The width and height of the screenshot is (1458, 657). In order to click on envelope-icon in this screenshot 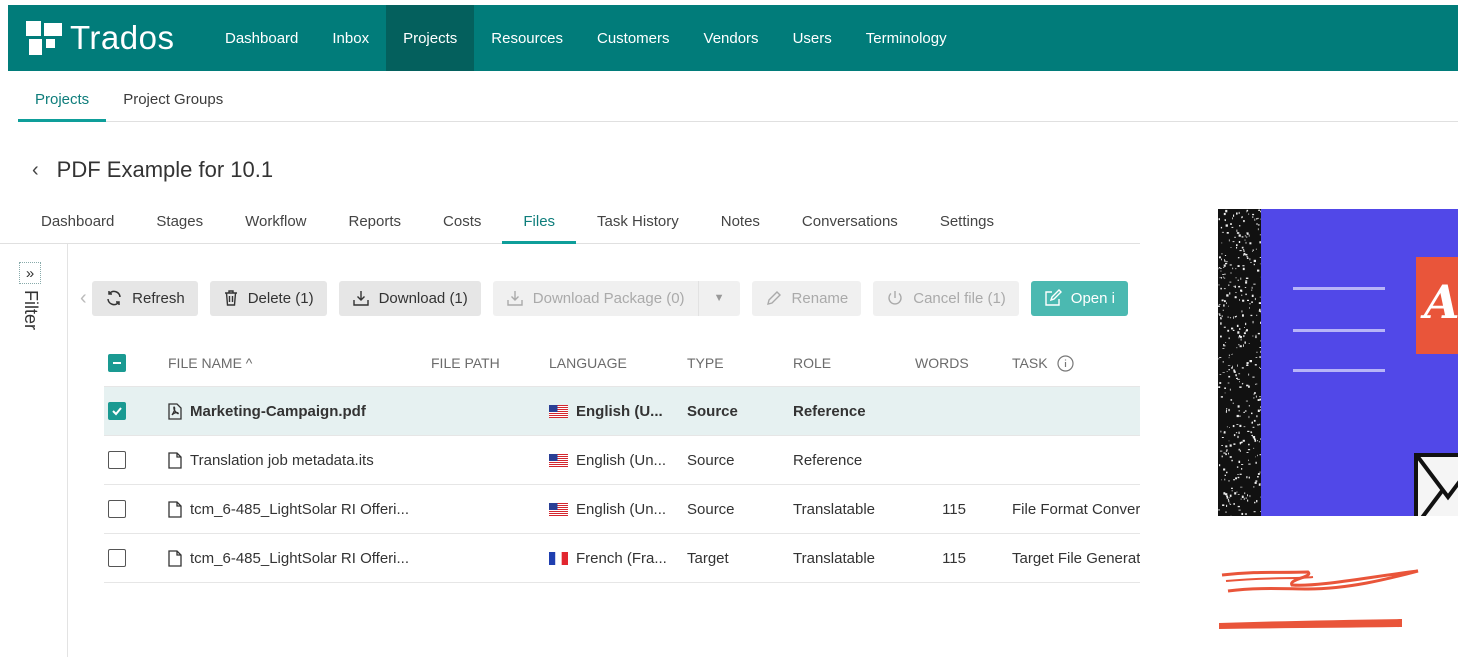, I will do `click(1436, 484)`.